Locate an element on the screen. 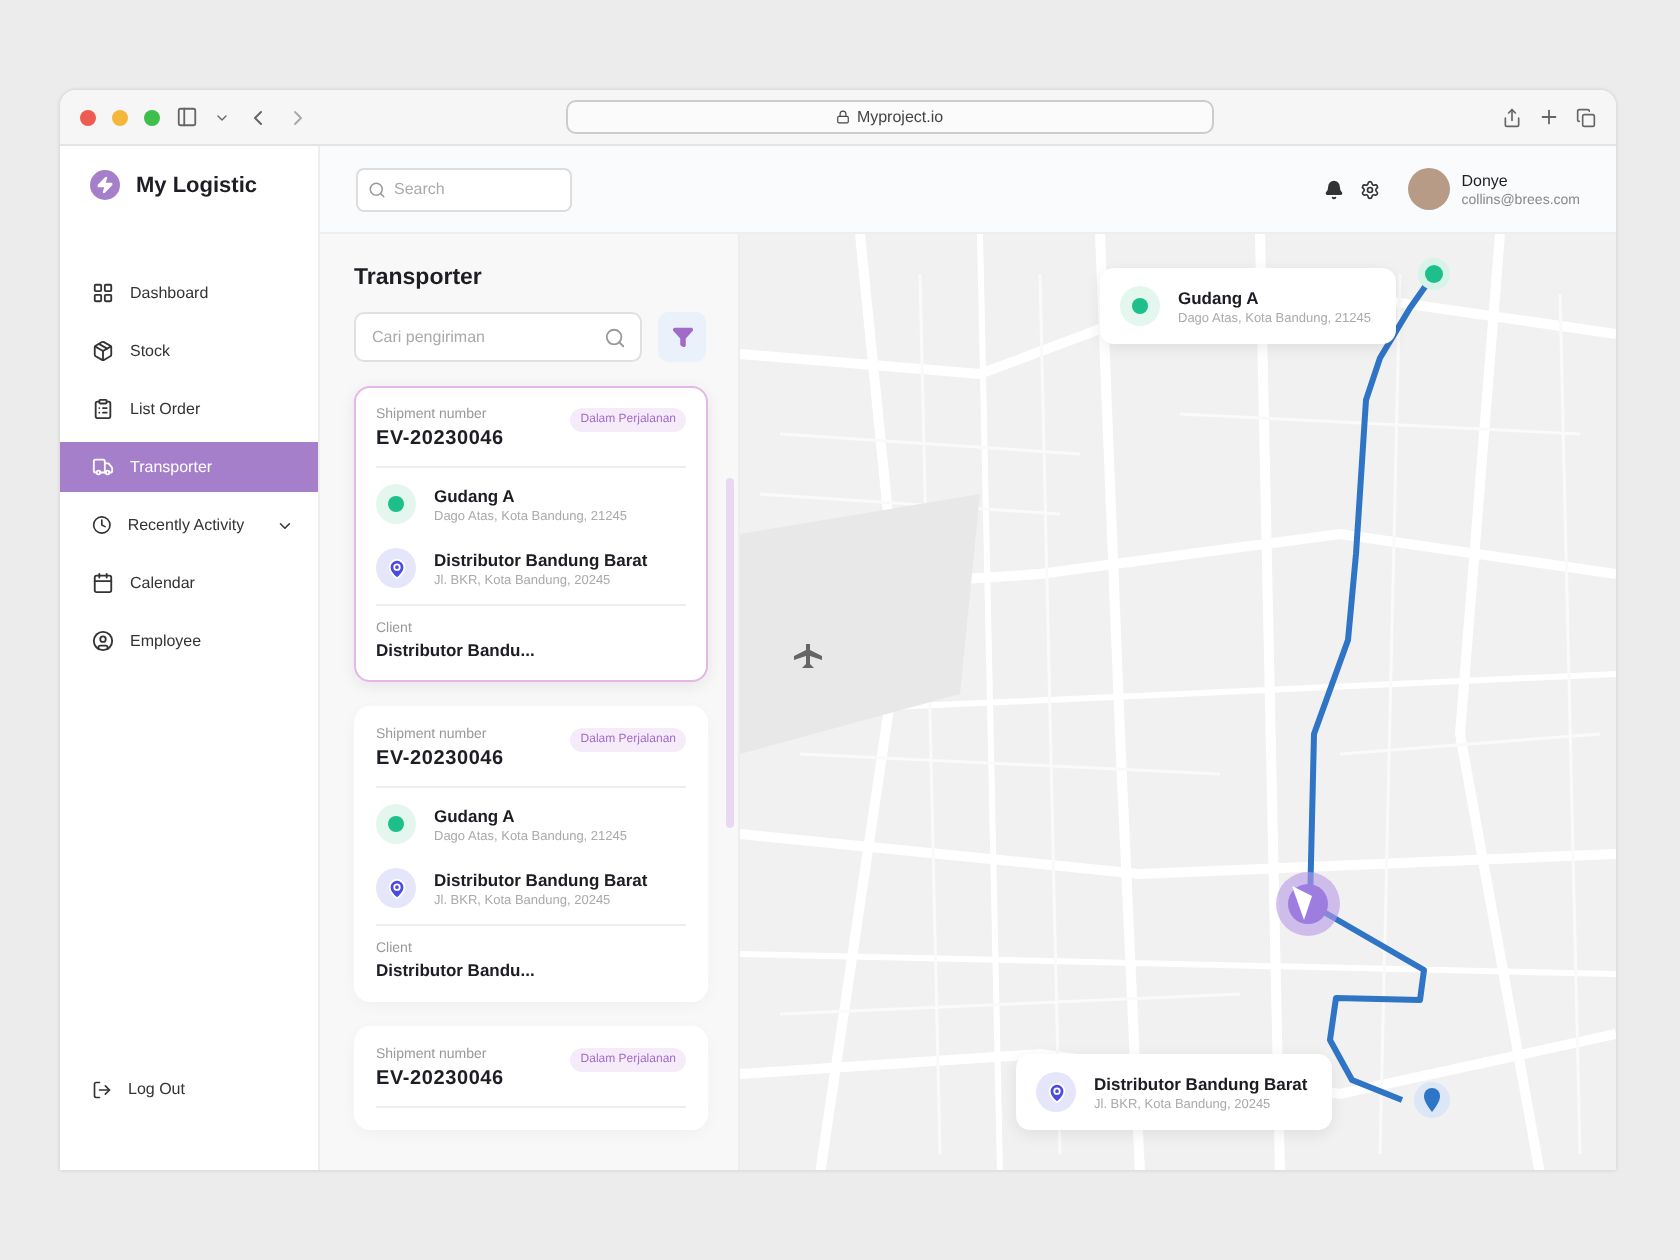 The width and height of the screenshot is (1680, 1260). share-icon is located at coordinates (1512, 117).